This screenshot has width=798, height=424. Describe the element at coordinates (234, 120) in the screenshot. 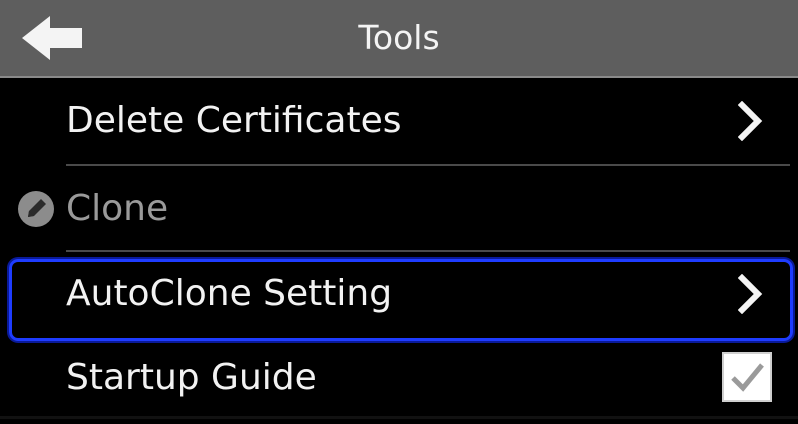

I see `list-item-label: Delete Certificates` at that location.